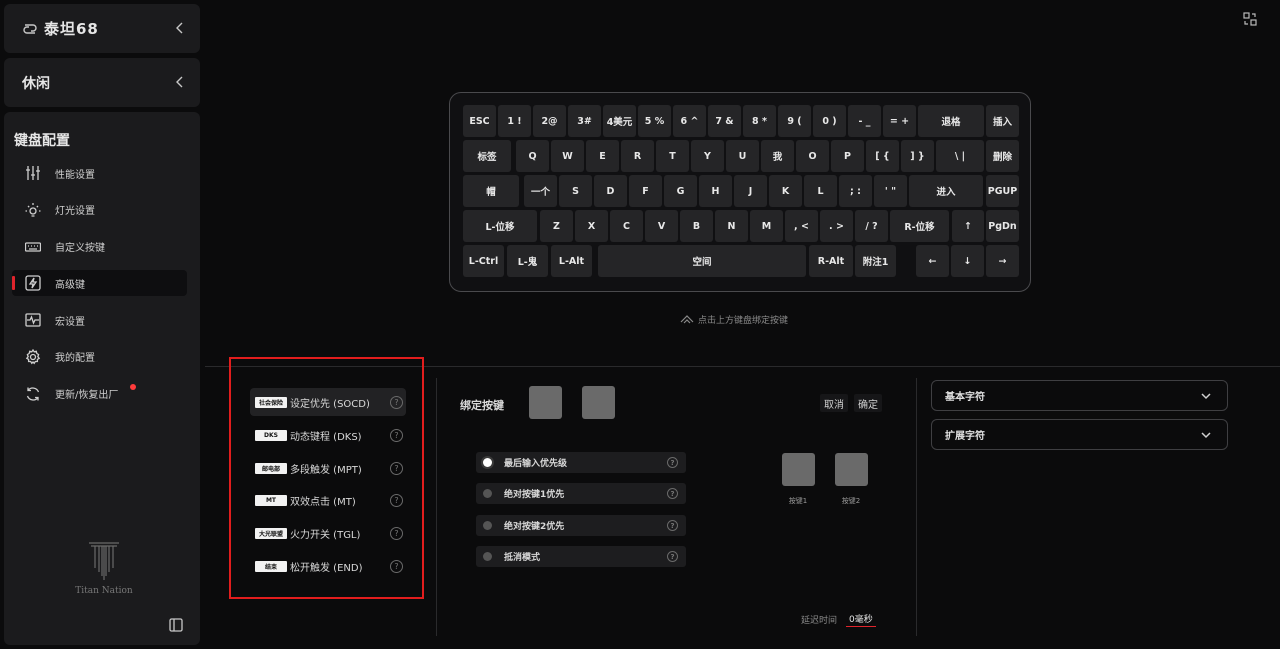 The image size is (1280, 649). Describe the element at coordinates (99, 394) in the screenshot. I see `sidebar-item-update: 更新/恢复出厂` at that location.